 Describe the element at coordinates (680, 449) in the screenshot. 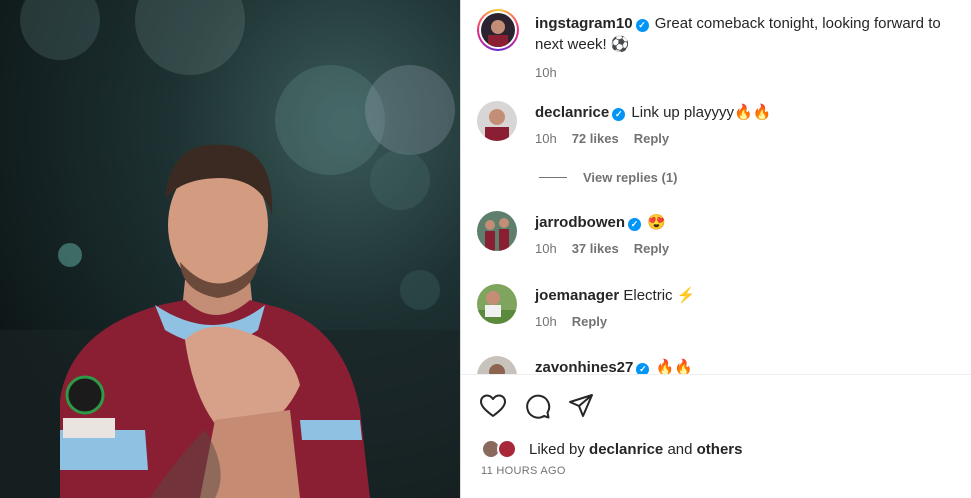

I see `liked-by-and: and` at that location.